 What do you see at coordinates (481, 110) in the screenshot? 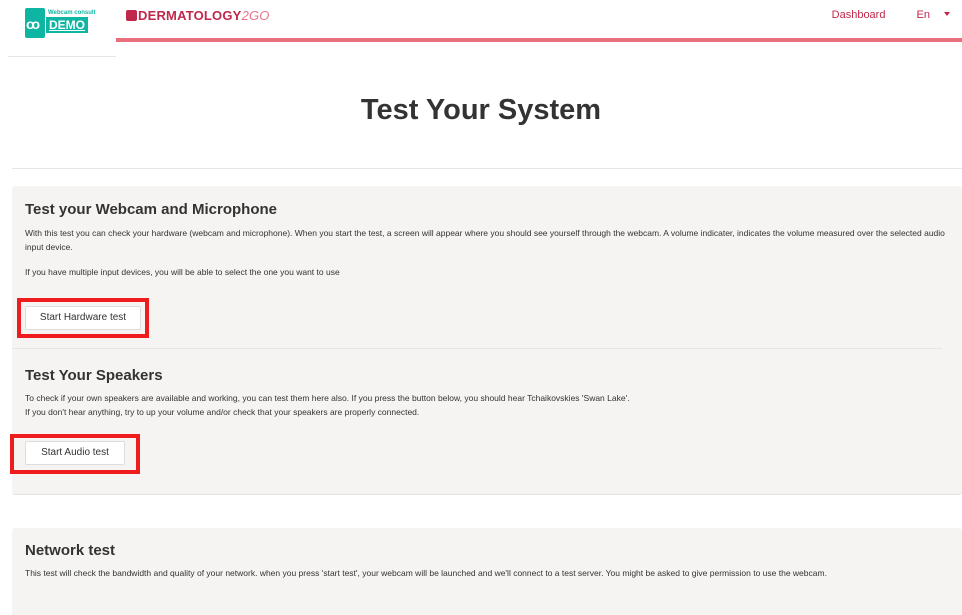
I see `page-title: Test Your System` at bounding box center [481, 110].